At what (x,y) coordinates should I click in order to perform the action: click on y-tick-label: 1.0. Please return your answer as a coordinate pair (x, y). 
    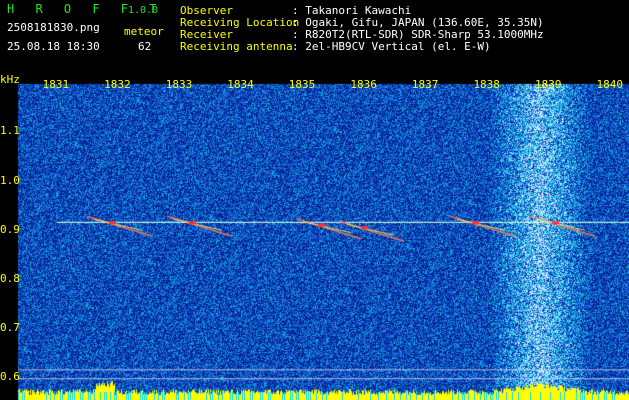
    Looking at the image, I should click on (10, 180).